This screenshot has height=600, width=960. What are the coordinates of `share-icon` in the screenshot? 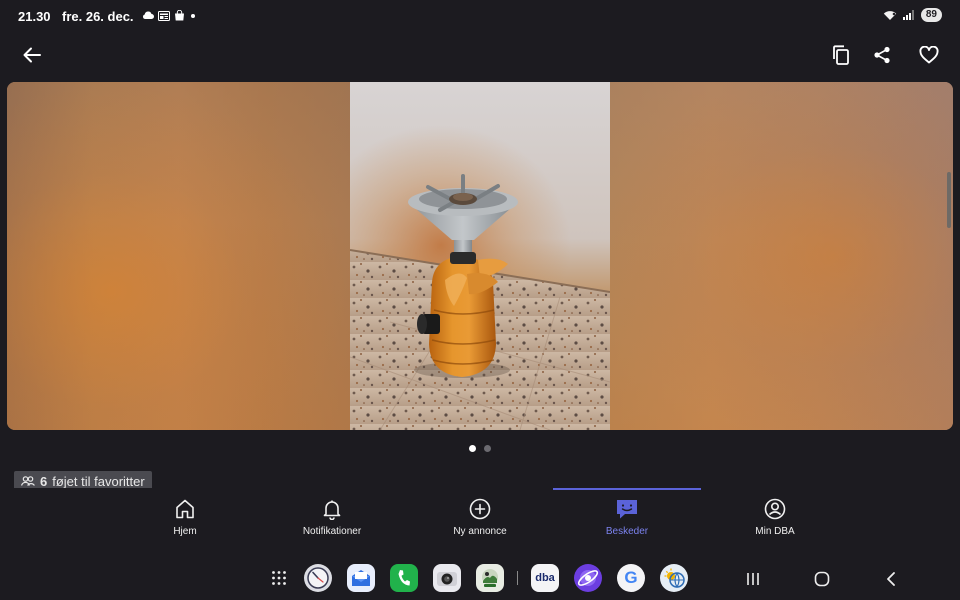 It's located at (882, 55).